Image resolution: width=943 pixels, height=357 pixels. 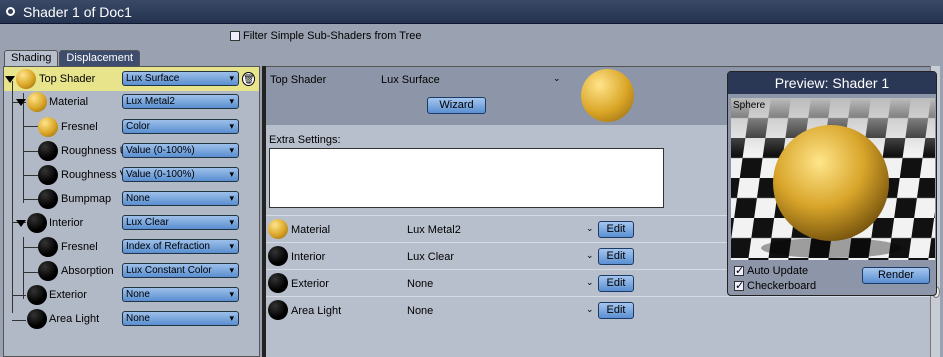 I want to click on tree-node-interior: Interior Lux Clear ▾, so click(x=131, y=223).